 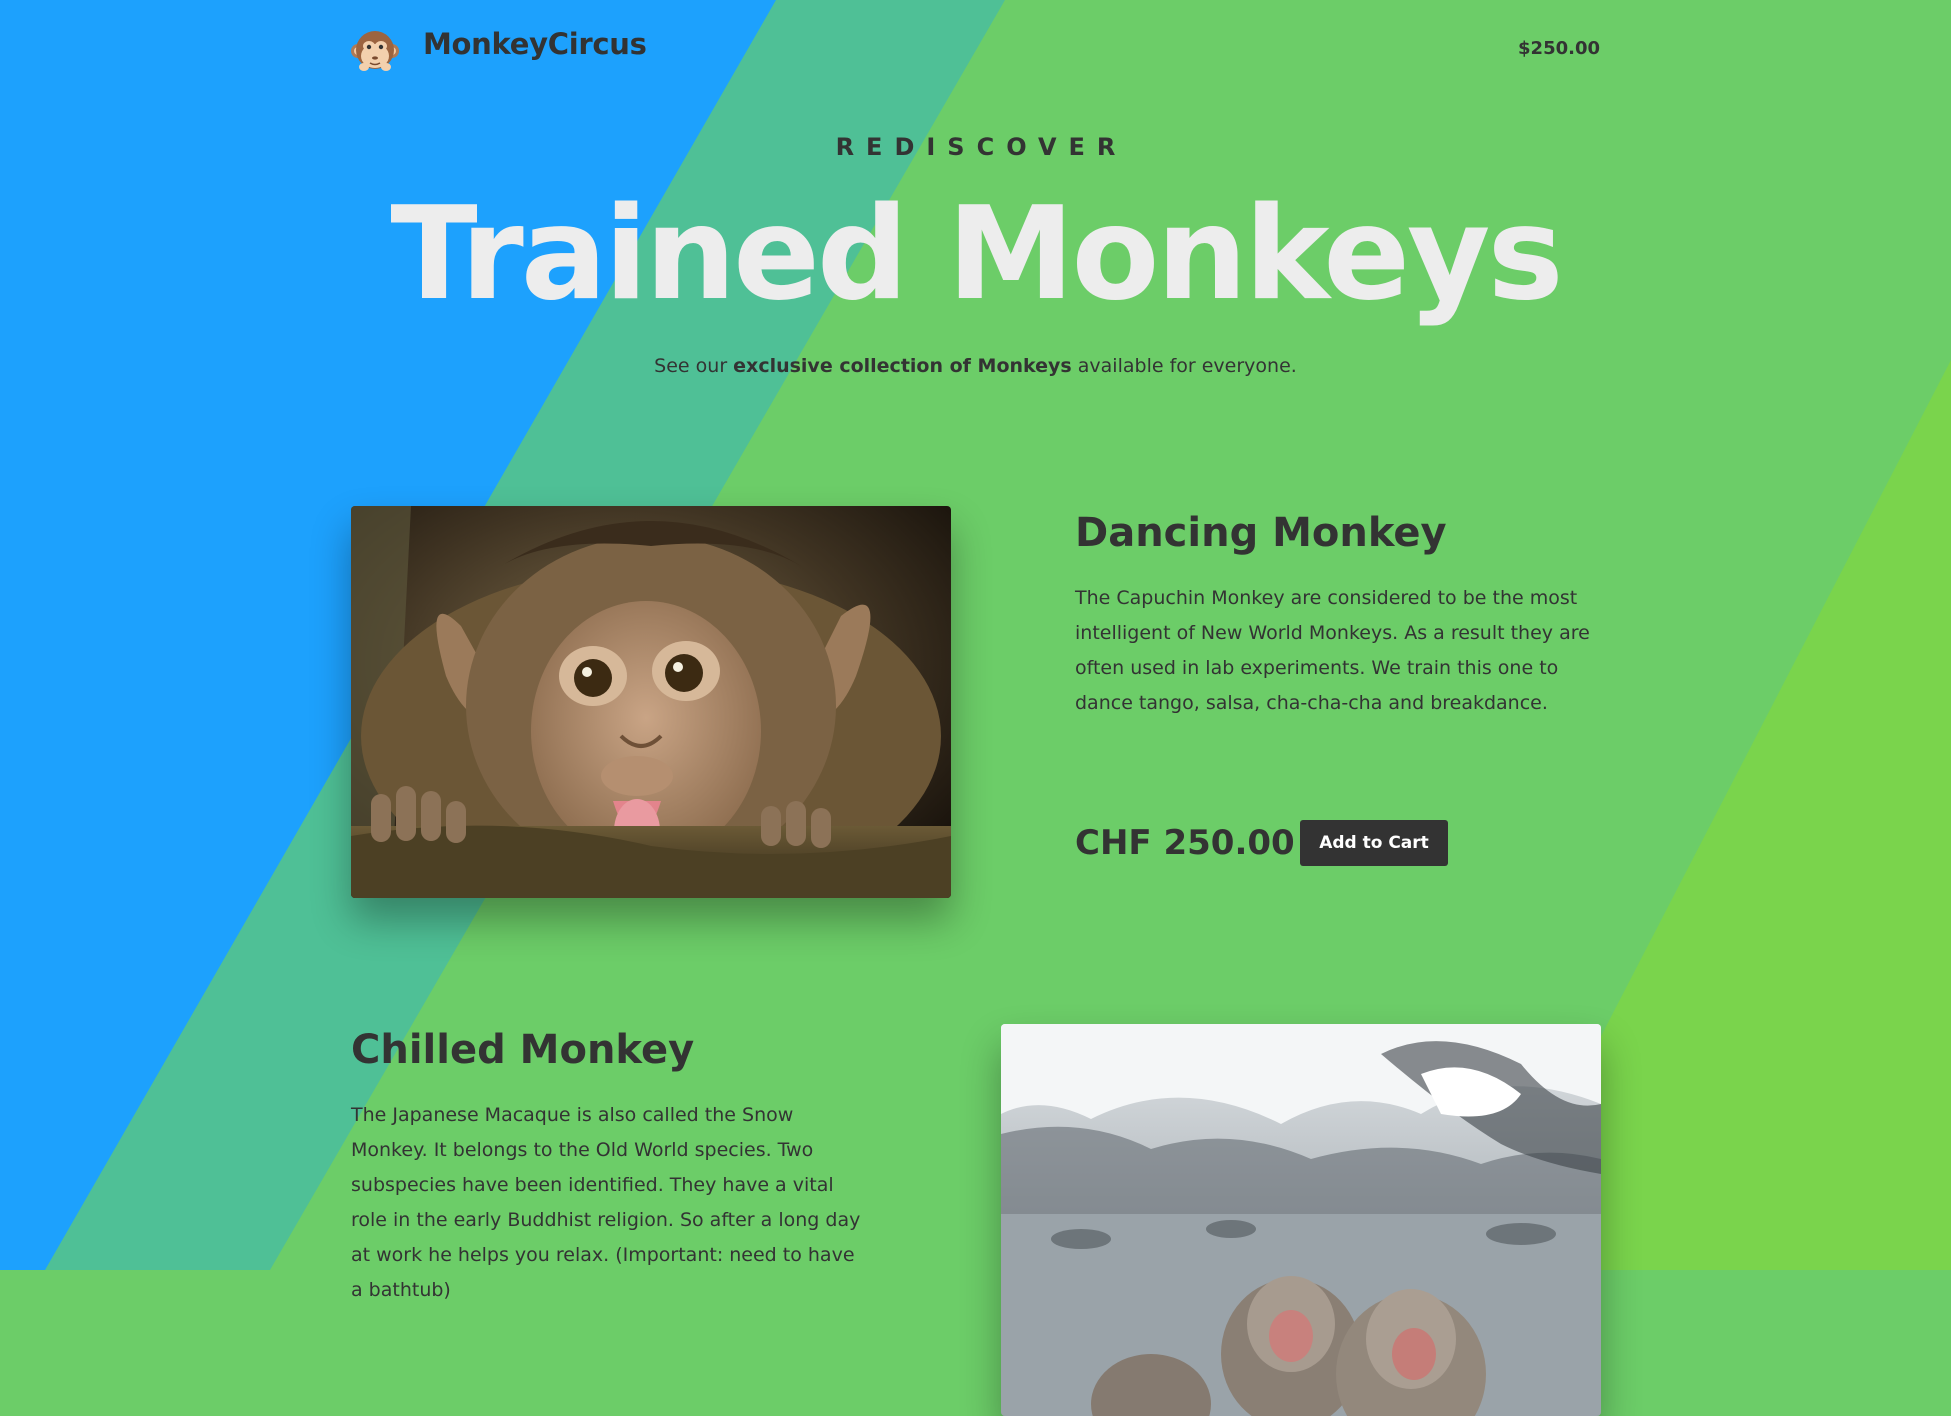 What do you see at coordinates (1261, 533) in the screenshot?
I see `product-title: Dancing Monkey` at bounding box center [1261, 533].